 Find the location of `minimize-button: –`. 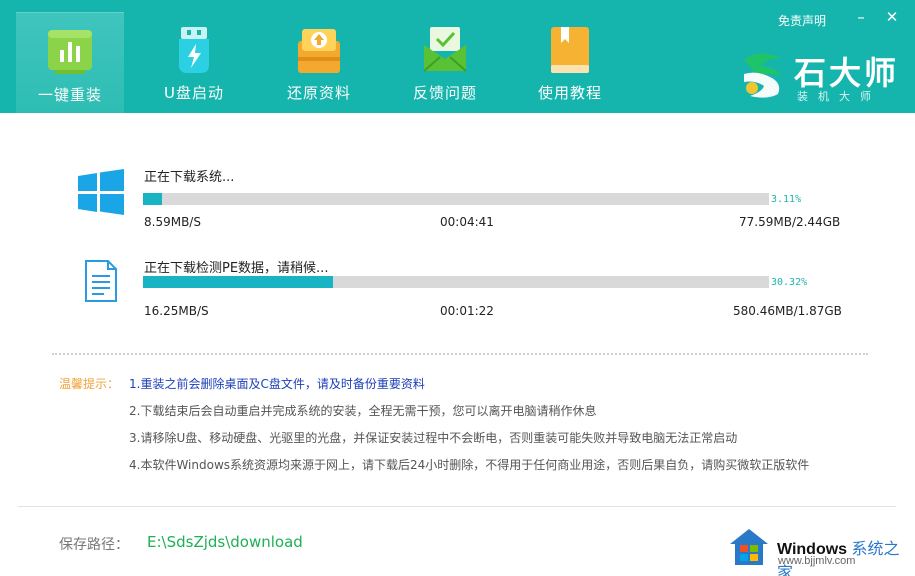

minimize-button: – is located at coordinates (861, 17).